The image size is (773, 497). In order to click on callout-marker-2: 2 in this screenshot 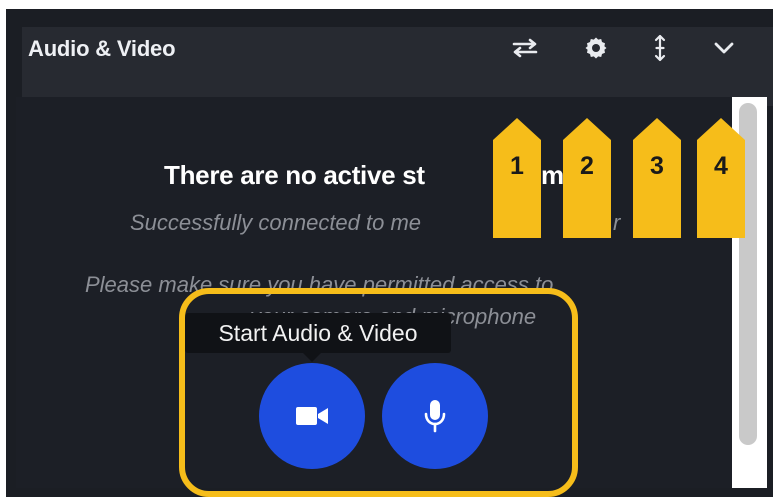, I will do `click(587, 178)`.